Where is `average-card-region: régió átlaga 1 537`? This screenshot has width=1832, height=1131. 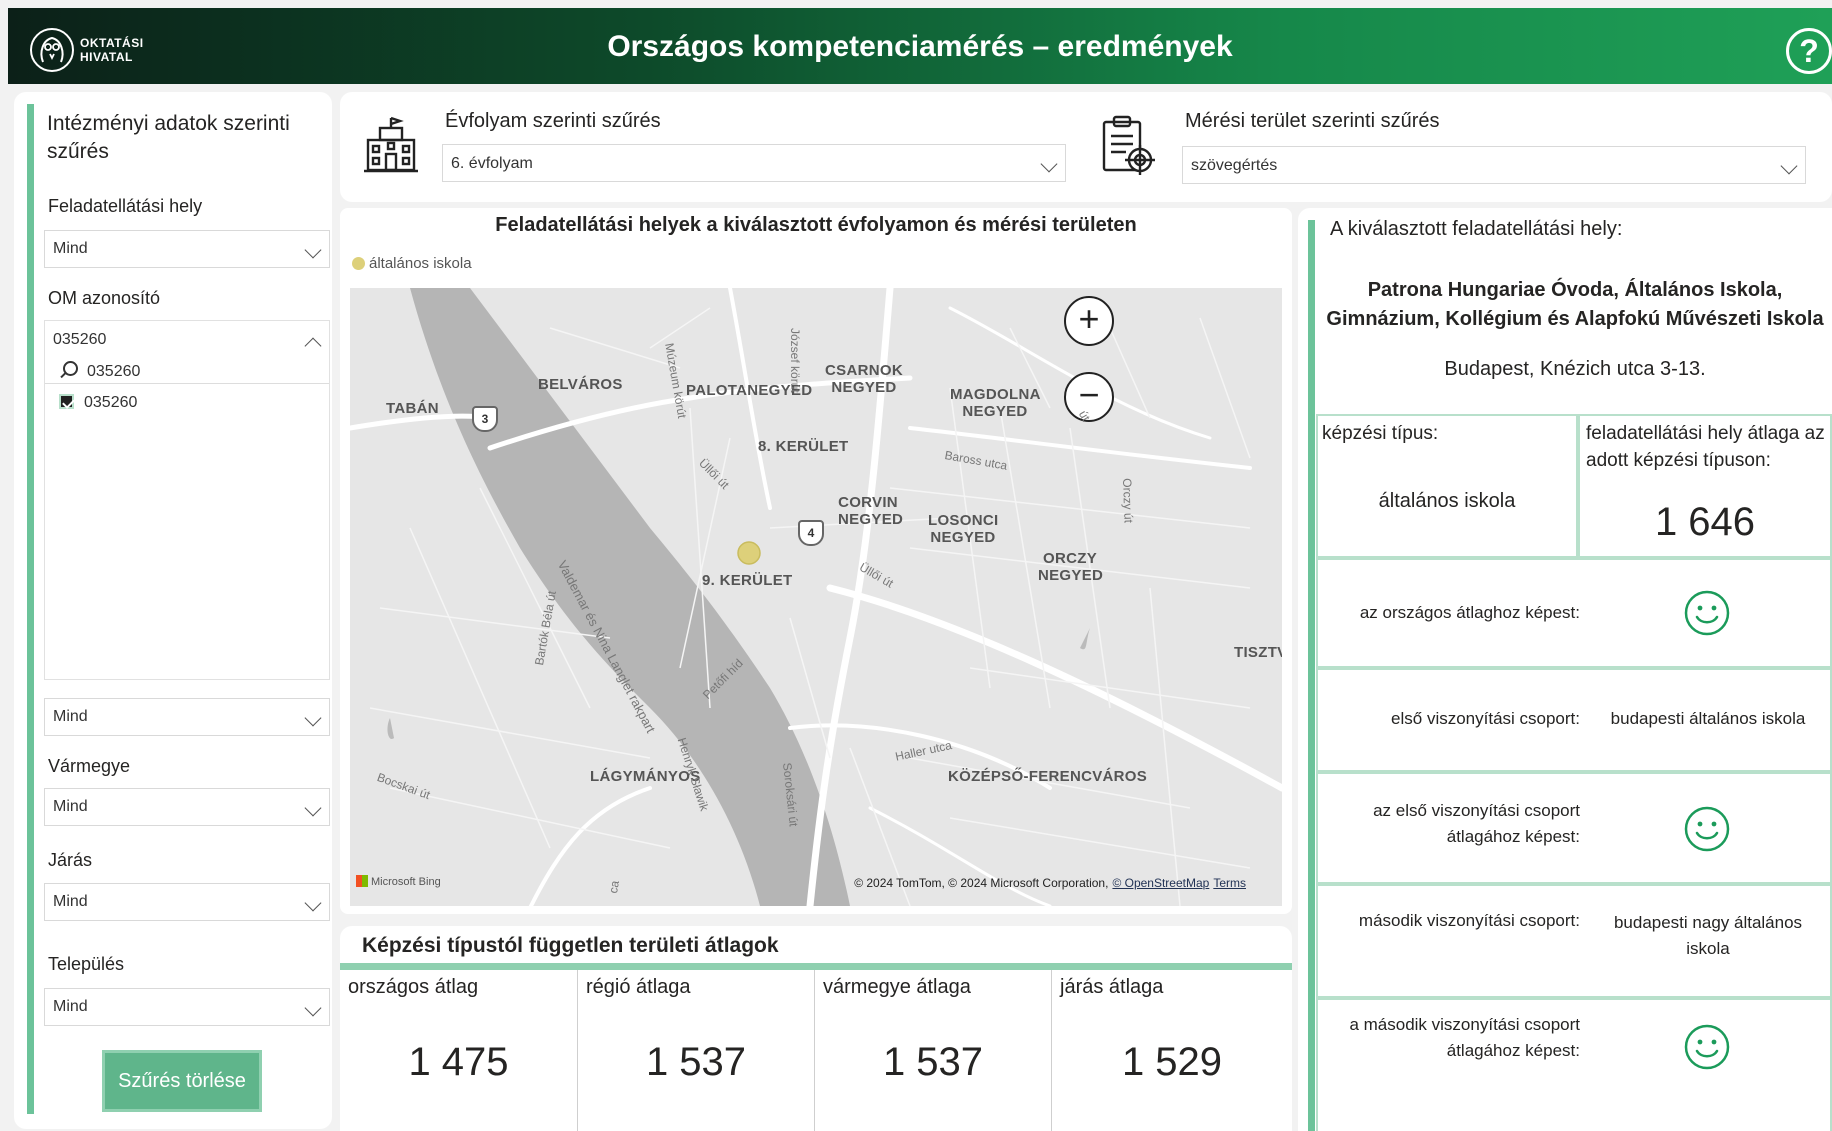 average-card-region: régió átlaga 1 537 is located at coordinates (696, 1050).